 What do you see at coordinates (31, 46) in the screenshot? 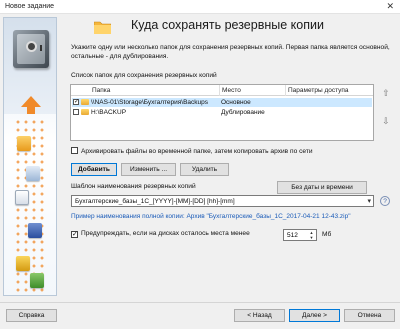
I see `safe-dial` at bounding box center [31, 46].